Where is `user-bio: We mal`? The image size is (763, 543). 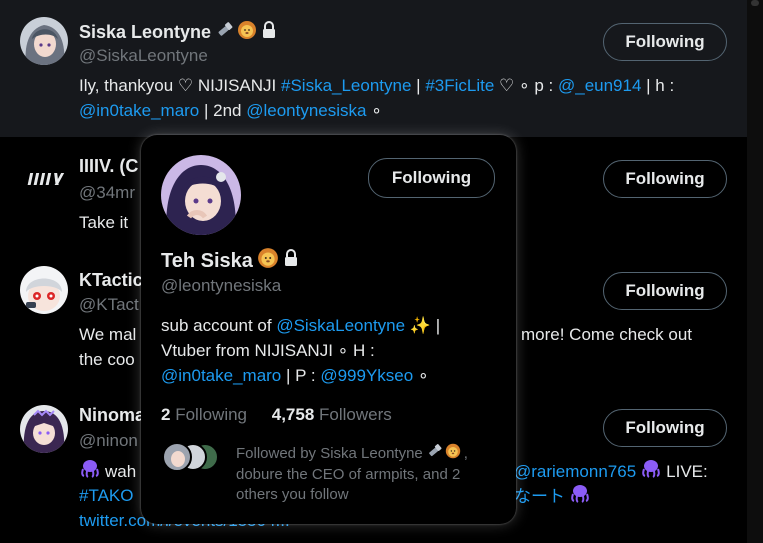 user-bio: We mal is located at coordinates (107, 334).